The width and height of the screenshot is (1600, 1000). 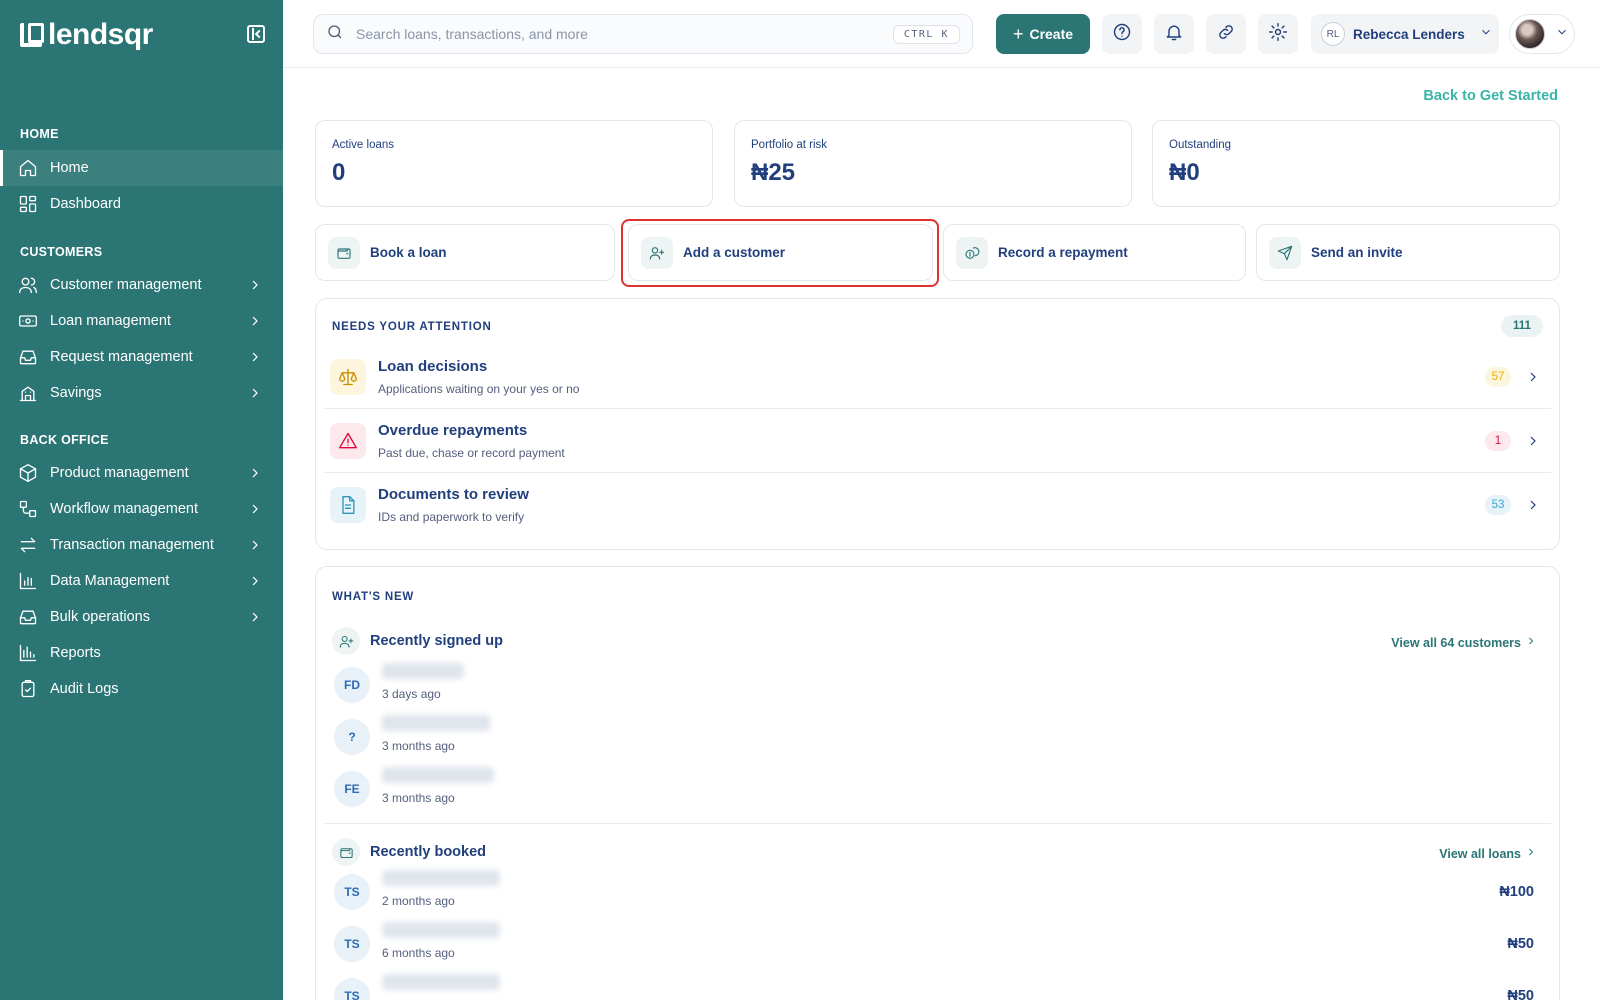 What do you see at coordinates (1456, 642) in the screenshot?
I see `view-link-label: View all 64 customers` at bounding box center [1456, 642].